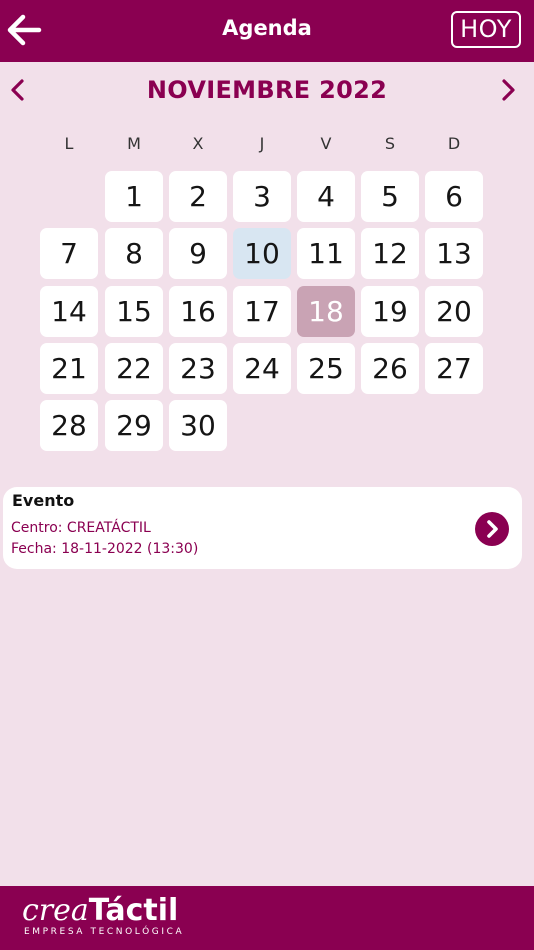  I want to click on weekday-label: L, so click(69, 143).